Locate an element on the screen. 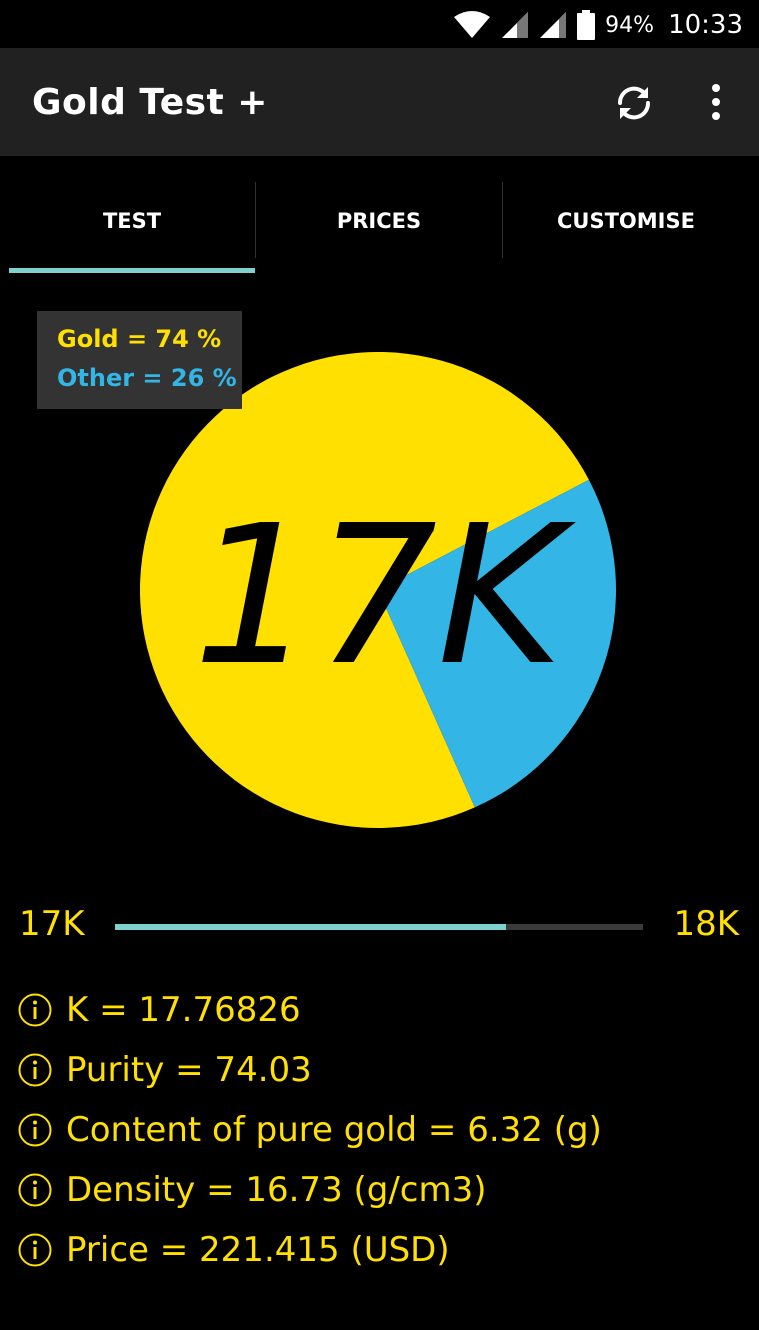  range-min-label: 17K is located at coordinates (52, 924).